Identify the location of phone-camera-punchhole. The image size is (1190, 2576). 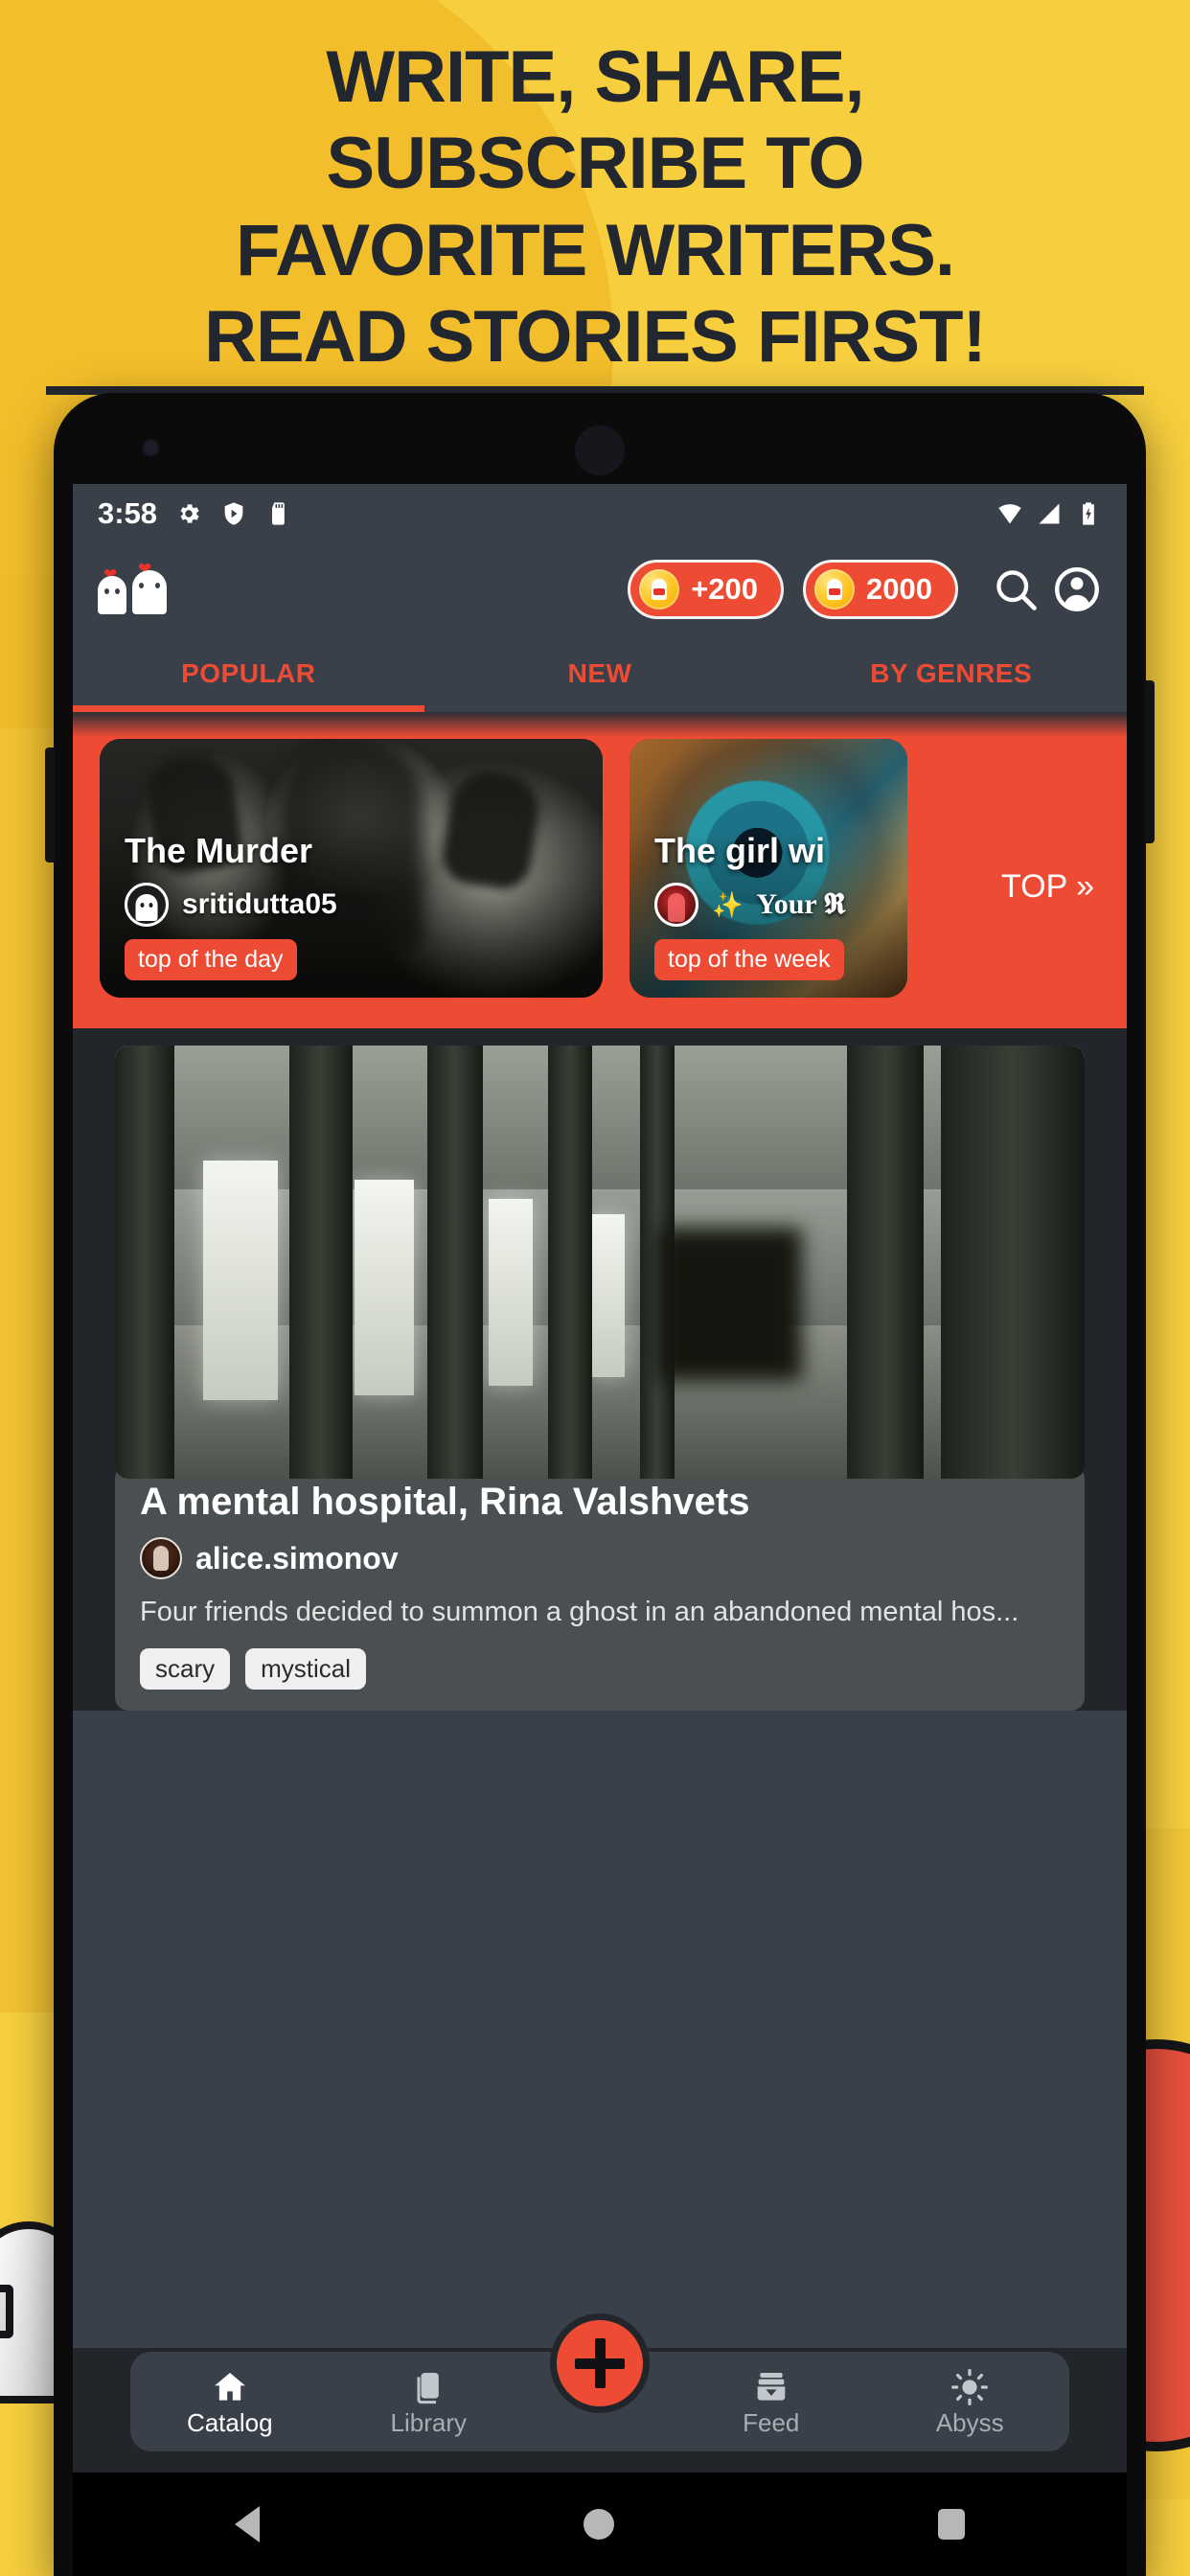
(600, 450).